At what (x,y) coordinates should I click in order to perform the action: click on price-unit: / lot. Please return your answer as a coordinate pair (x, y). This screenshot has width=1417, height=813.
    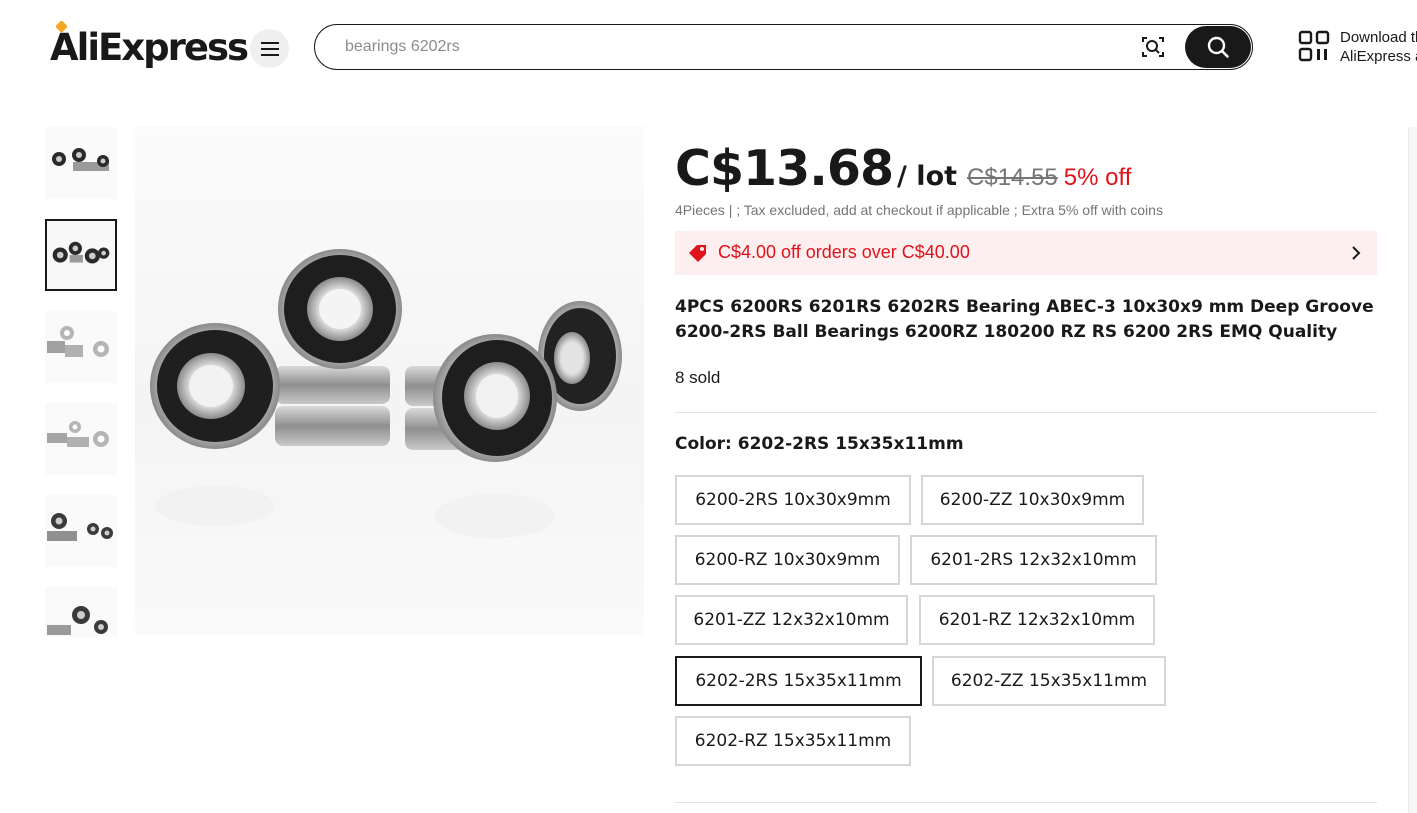
    Looking at the image, I should click on (927, 176).